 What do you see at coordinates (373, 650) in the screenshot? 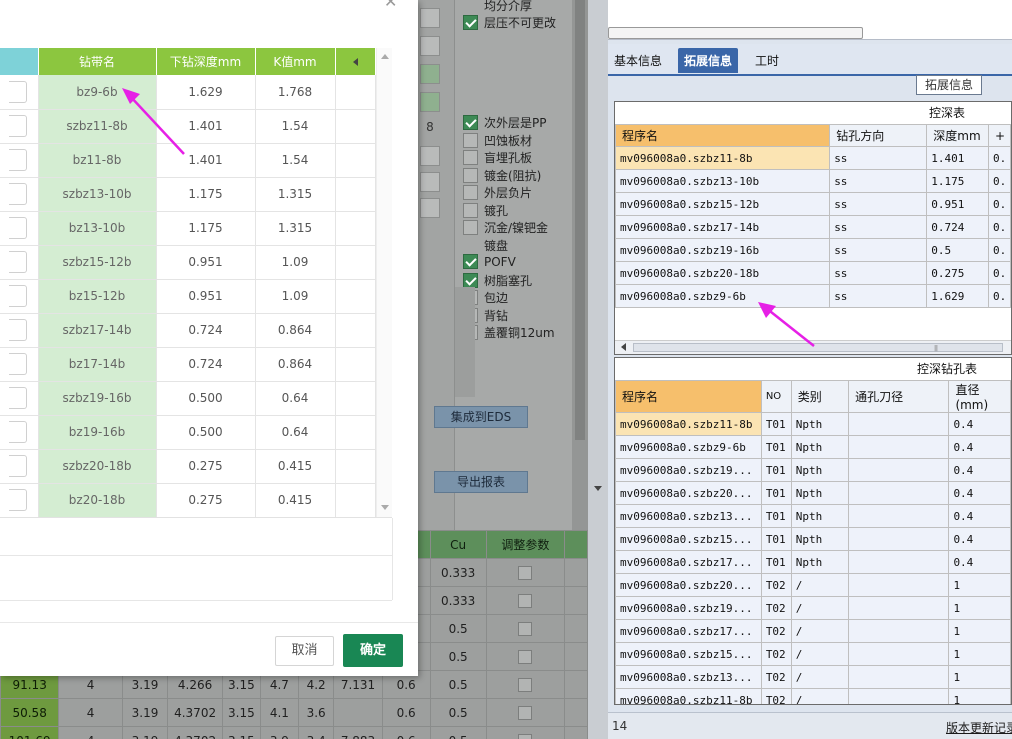
I see `confirm-button: 确定` at bounding box center [373, 650].